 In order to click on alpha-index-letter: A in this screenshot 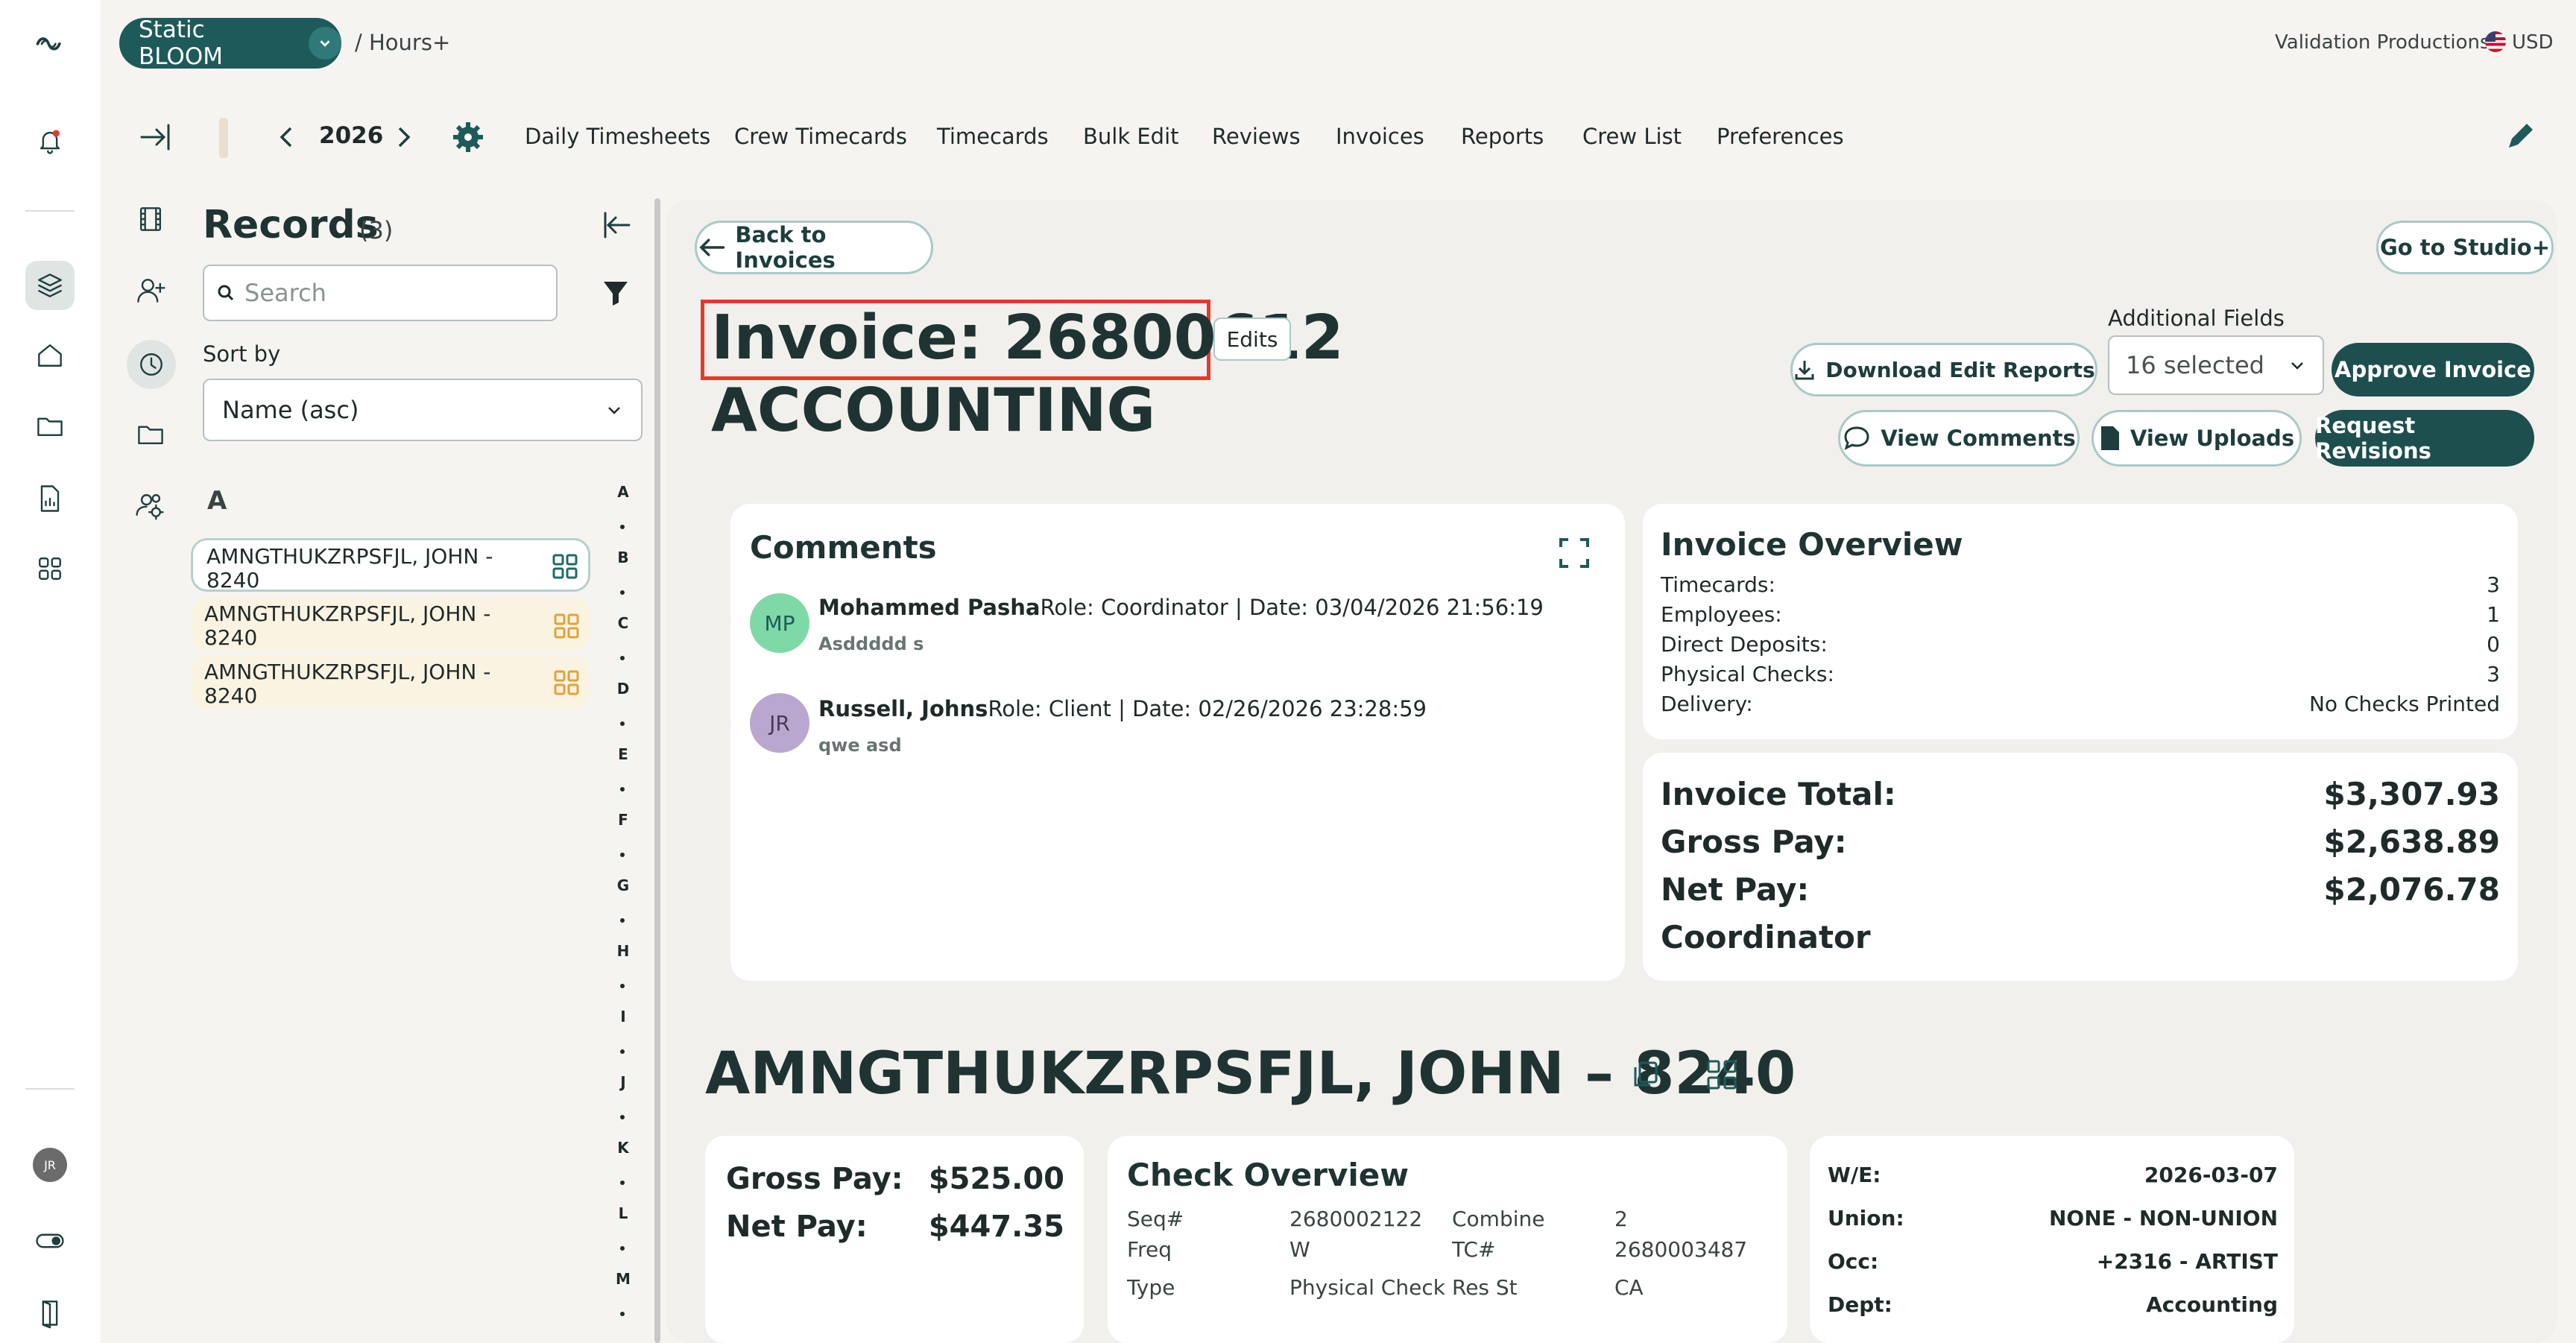, I will do `click(623, 492)`.